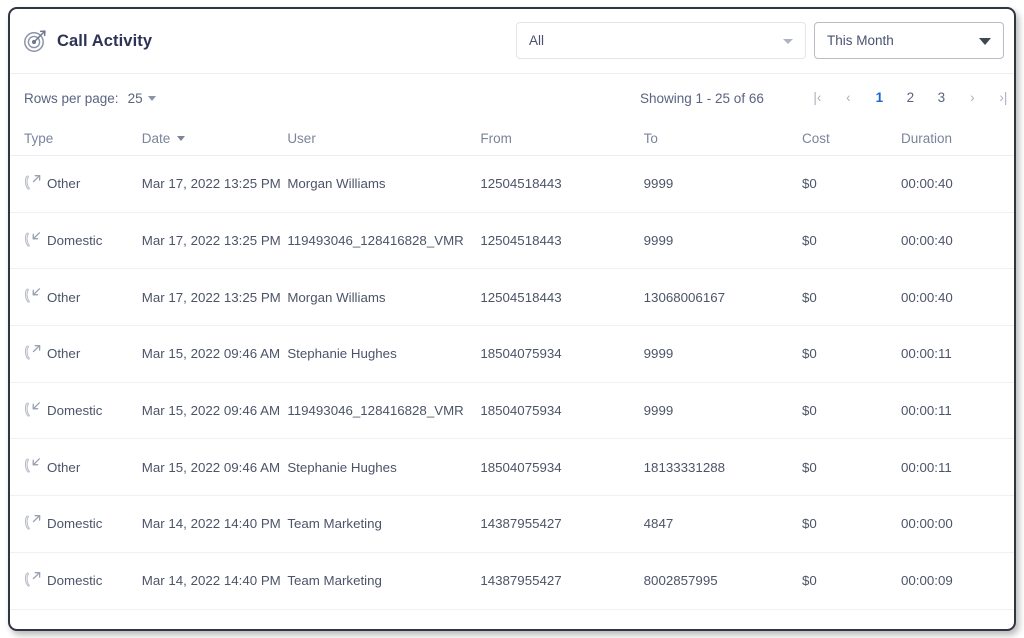 The height and width of the screenshot is (638, 1024). I want to click on caret-down-icon, so click(181, 138).